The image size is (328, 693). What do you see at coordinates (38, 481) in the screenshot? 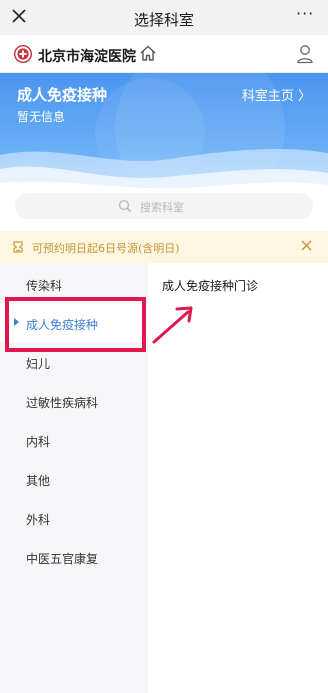
I see `sidebar-item-label: 其他` at bounding box center [38, 481].